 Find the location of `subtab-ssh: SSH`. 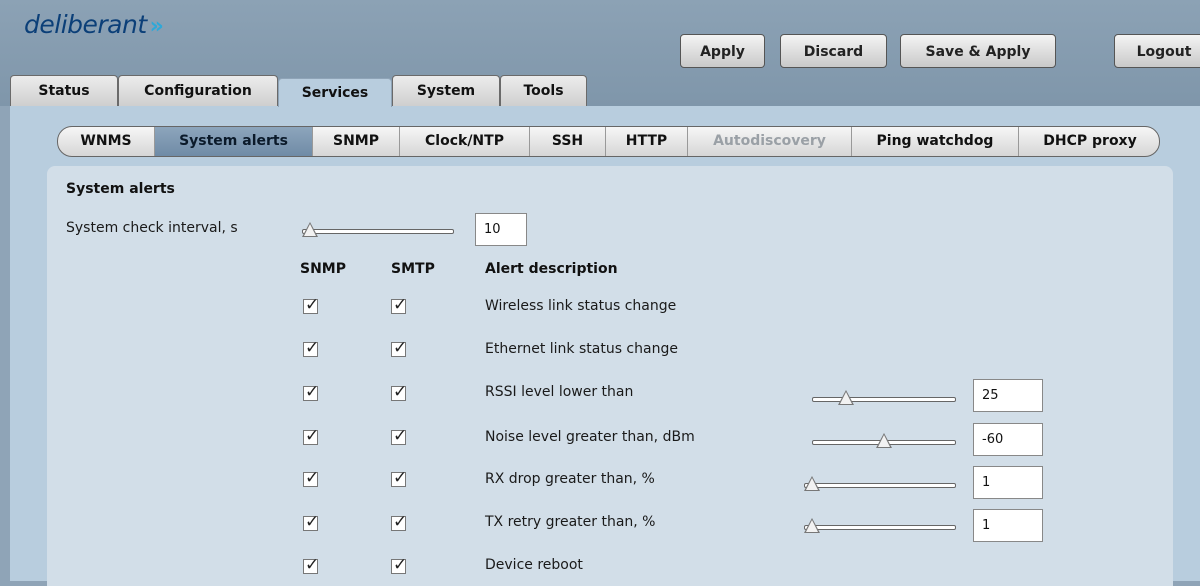

subtab-ssh: SSH is located at coordinates (568, 141).